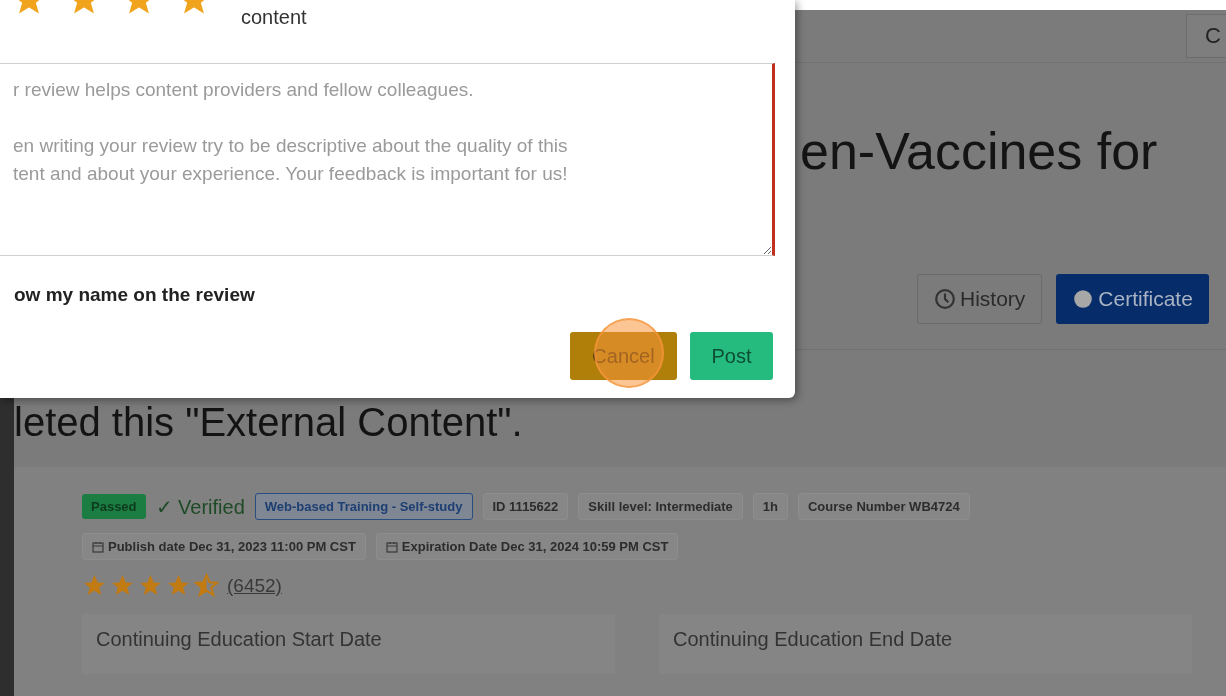 This screenshot has width=1226, height=696. What do you see at coordinates (770, 506) in the screenshot?
I see `info-tag: 1h` at bounding box center [770, 506].